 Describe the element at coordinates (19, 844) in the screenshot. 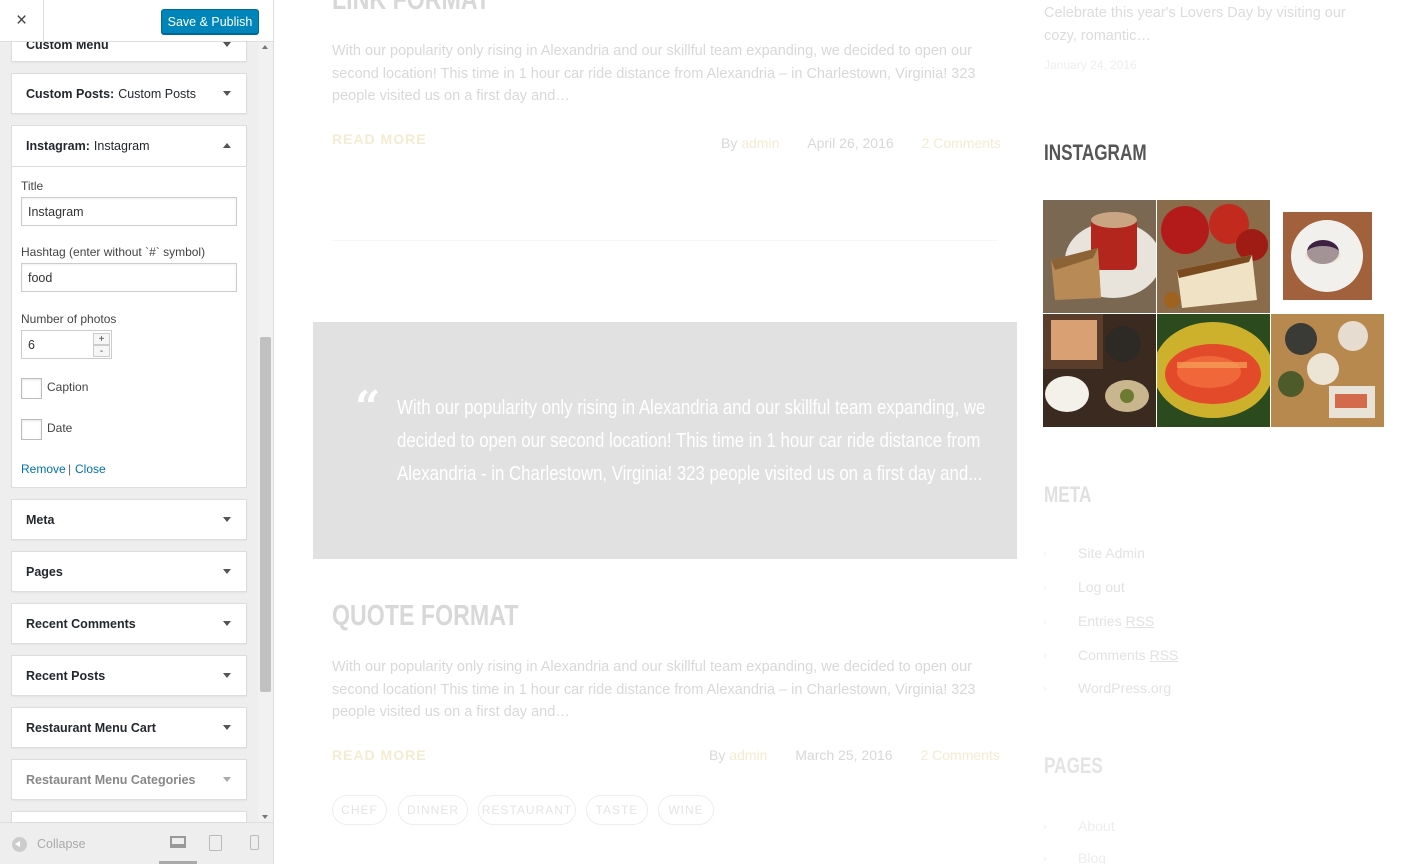

I see `collapse-arrow-icon` at that location.